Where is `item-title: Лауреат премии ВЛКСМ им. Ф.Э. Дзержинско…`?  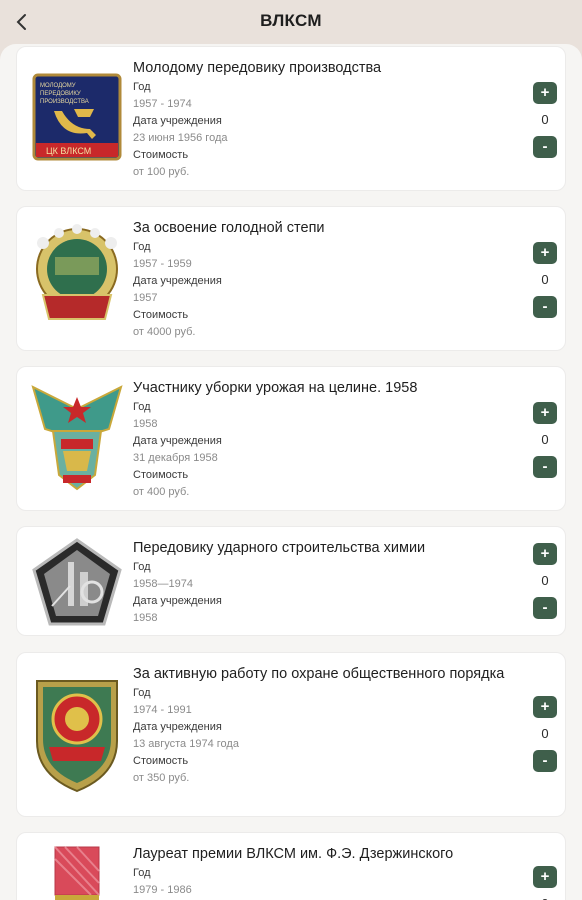
item-title: Лауреат премии ВЛКСМ им. Ф.Э. Дзержинско… is located at coordinates (293, 854).